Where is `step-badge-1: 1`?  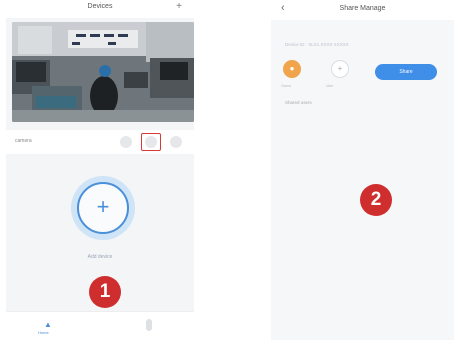 step-badge-1: 1 is located at coordinates (105, 292).